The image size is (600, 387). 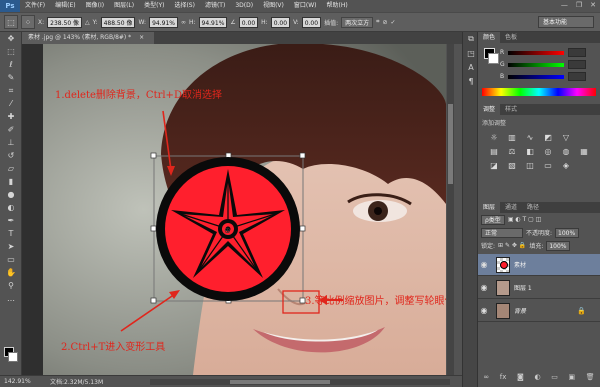 What do you see at coordinates (566, 151) in the screenshot?
I see `channel-mixer-icon: ◍` at bounding box center [566, 151].